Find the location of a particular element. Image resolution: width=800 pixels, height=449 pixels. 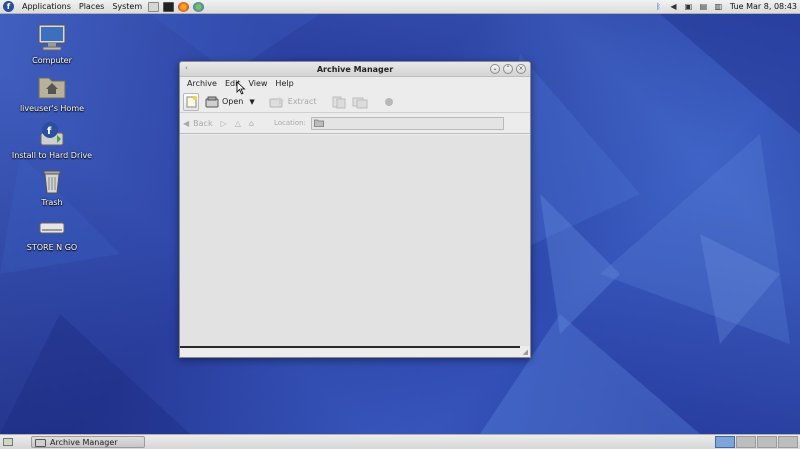

add-files-button is located at coordinates (339, 102).